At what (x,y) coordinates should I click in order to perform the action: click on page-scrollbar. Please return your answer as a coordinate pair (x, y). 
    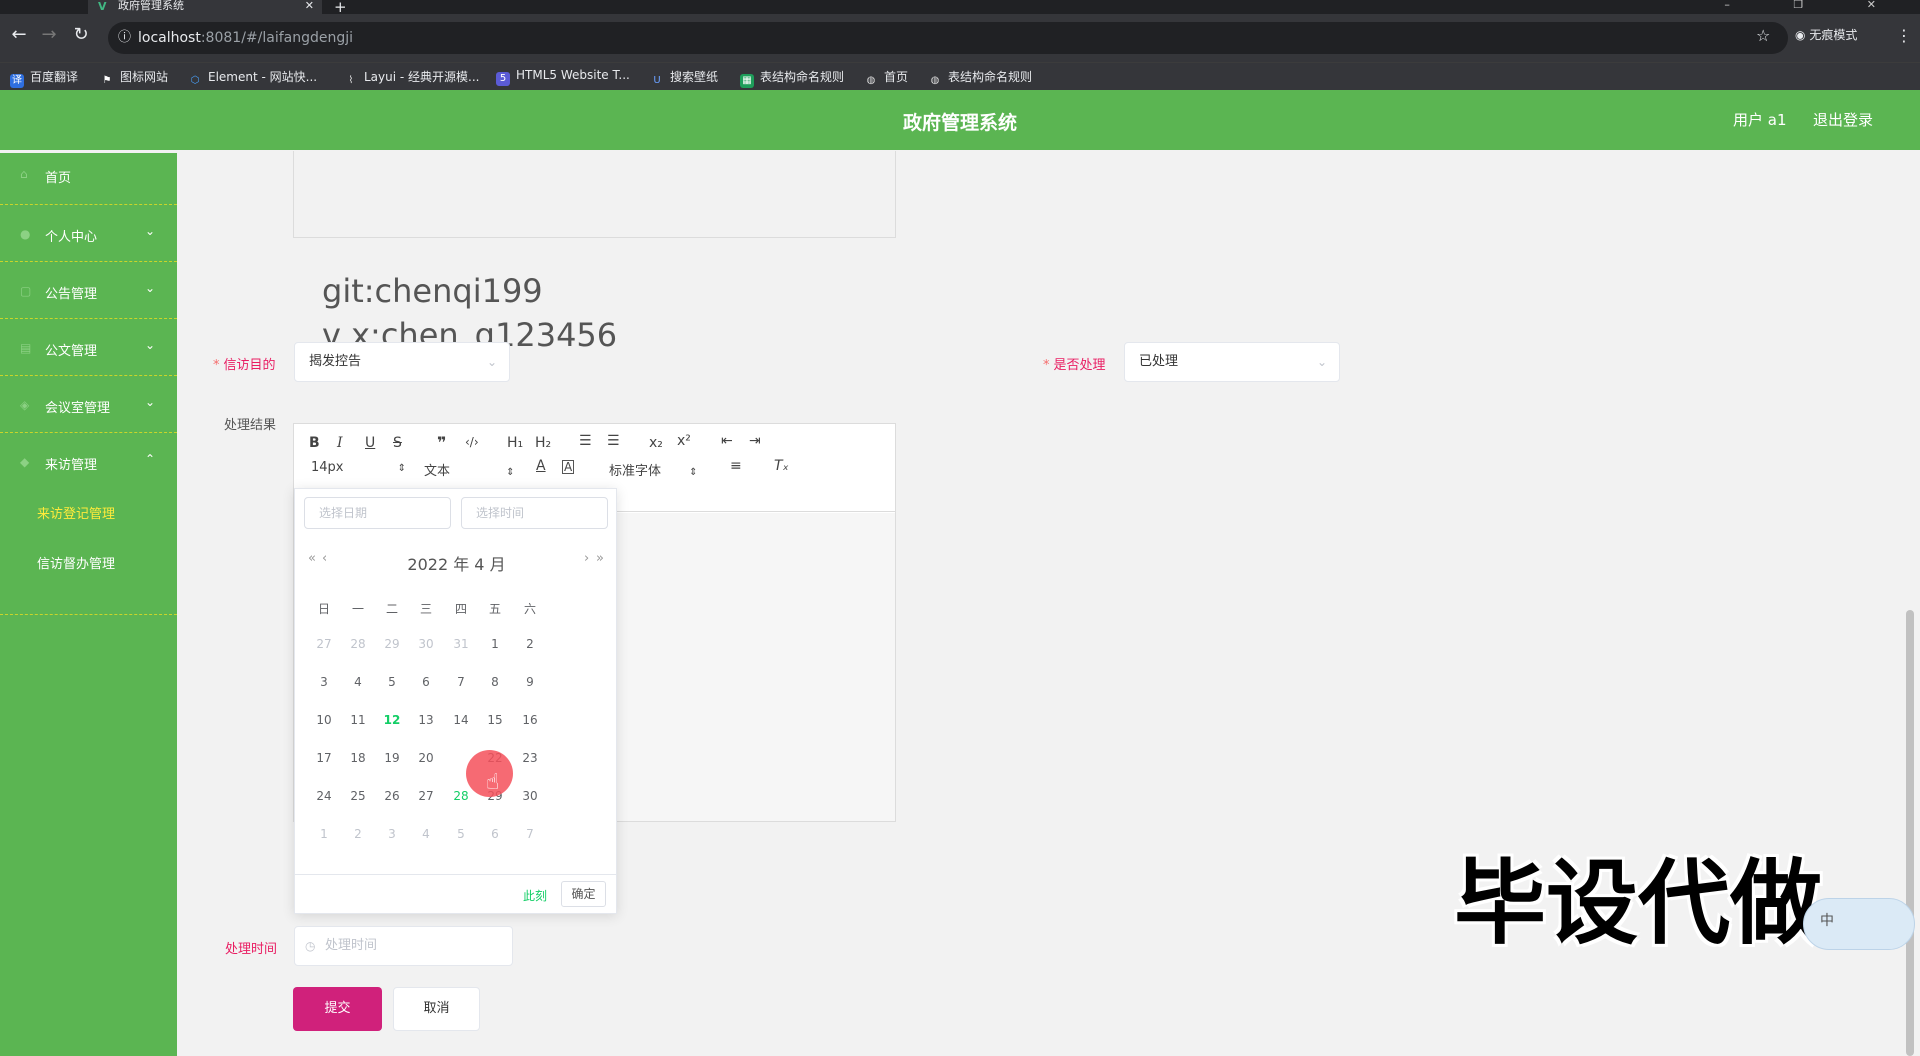
    Looking at the image, I should click on (1910, 833).